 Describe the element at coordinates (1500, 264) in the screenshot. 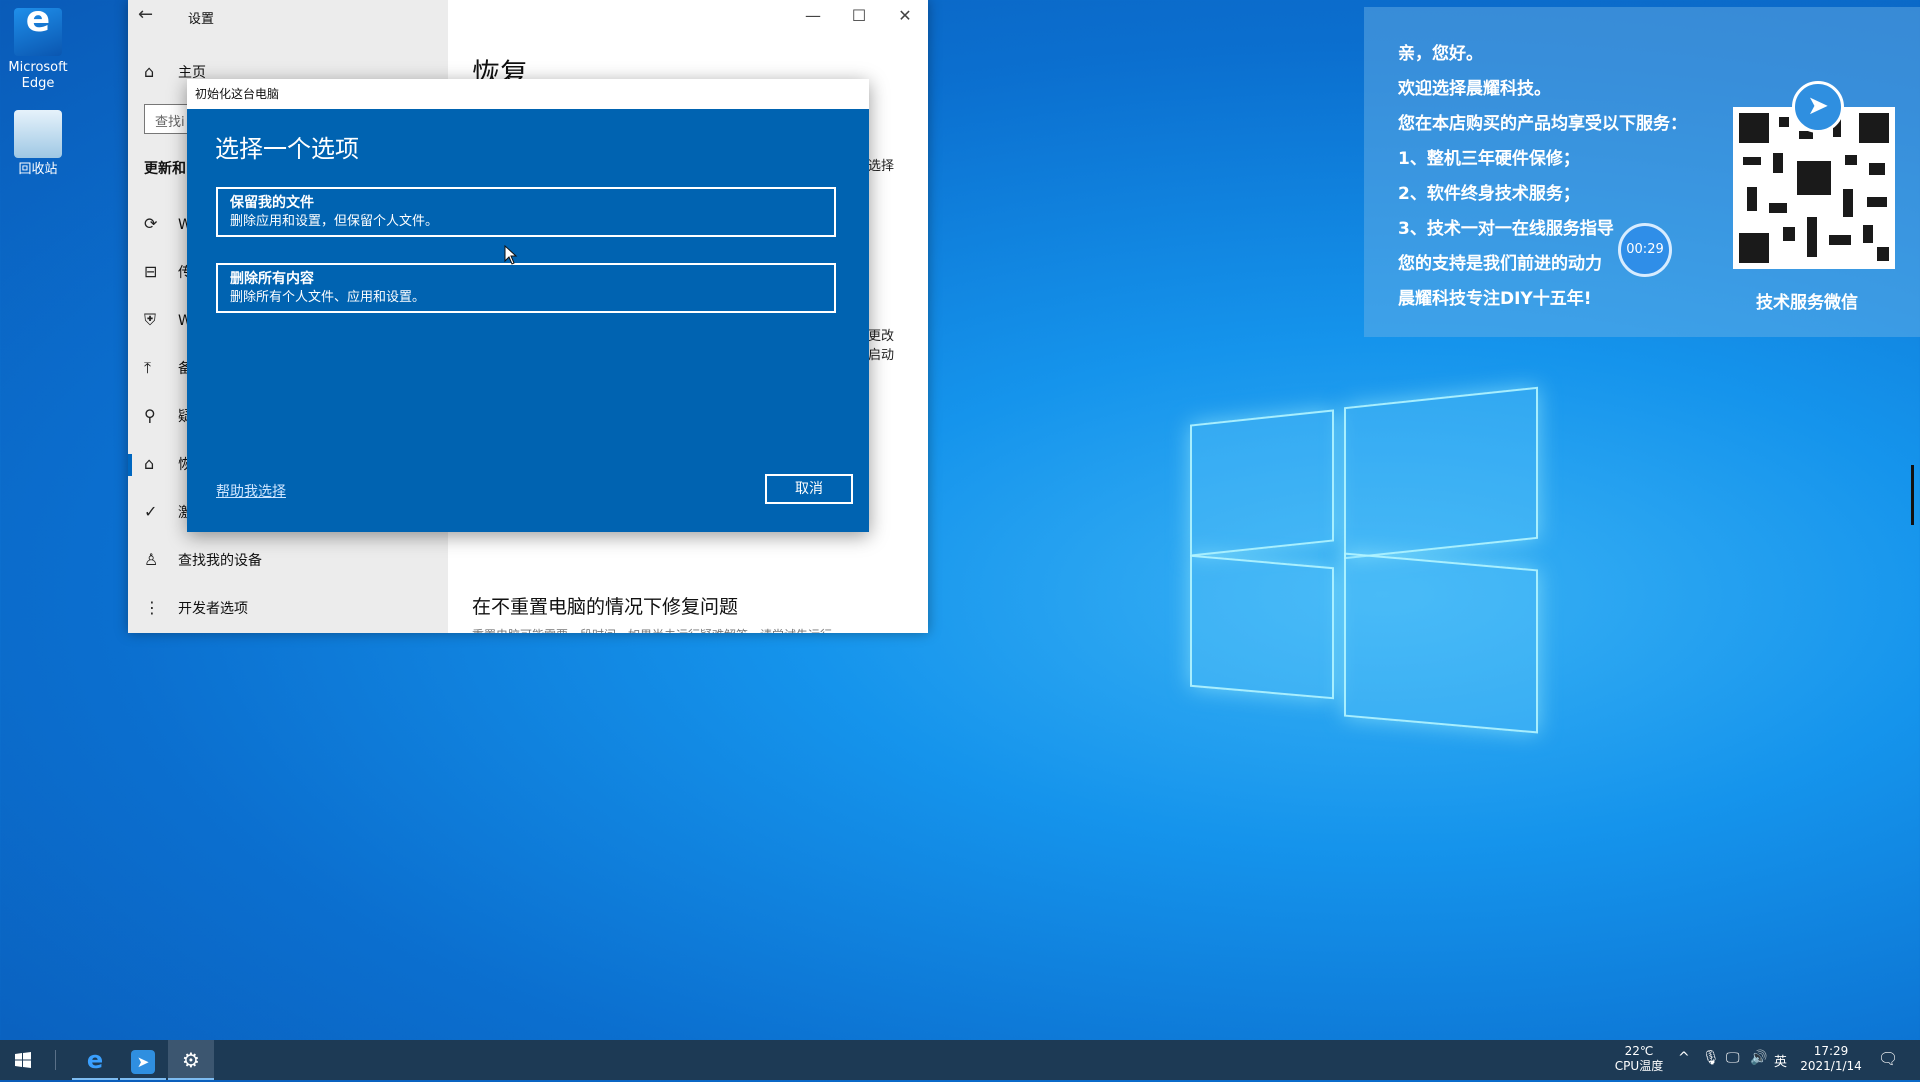

I see `panel-line: 您的支持是我们前进的动力` at that location.